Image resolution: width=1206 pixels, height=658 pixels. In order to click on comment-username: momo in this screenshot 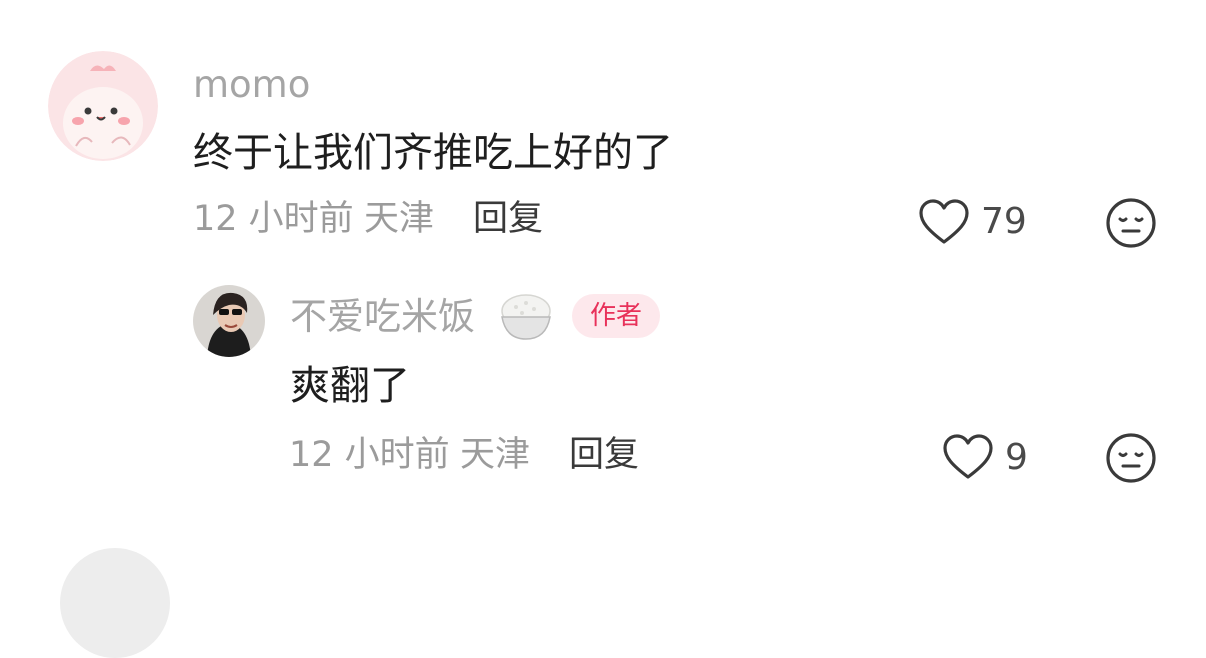, I will do `click(251, 84)`.